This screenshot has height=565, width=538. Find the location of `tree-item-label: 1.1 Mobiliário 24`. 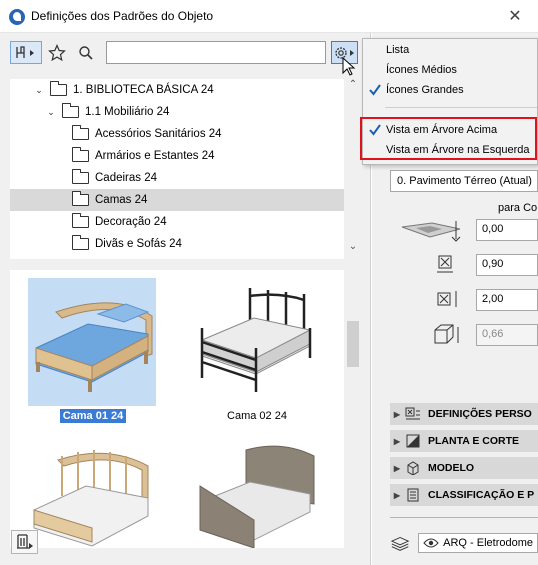

tree-item-label: 1.1 Mobiliário 24 is located at coordinates (127, 112).